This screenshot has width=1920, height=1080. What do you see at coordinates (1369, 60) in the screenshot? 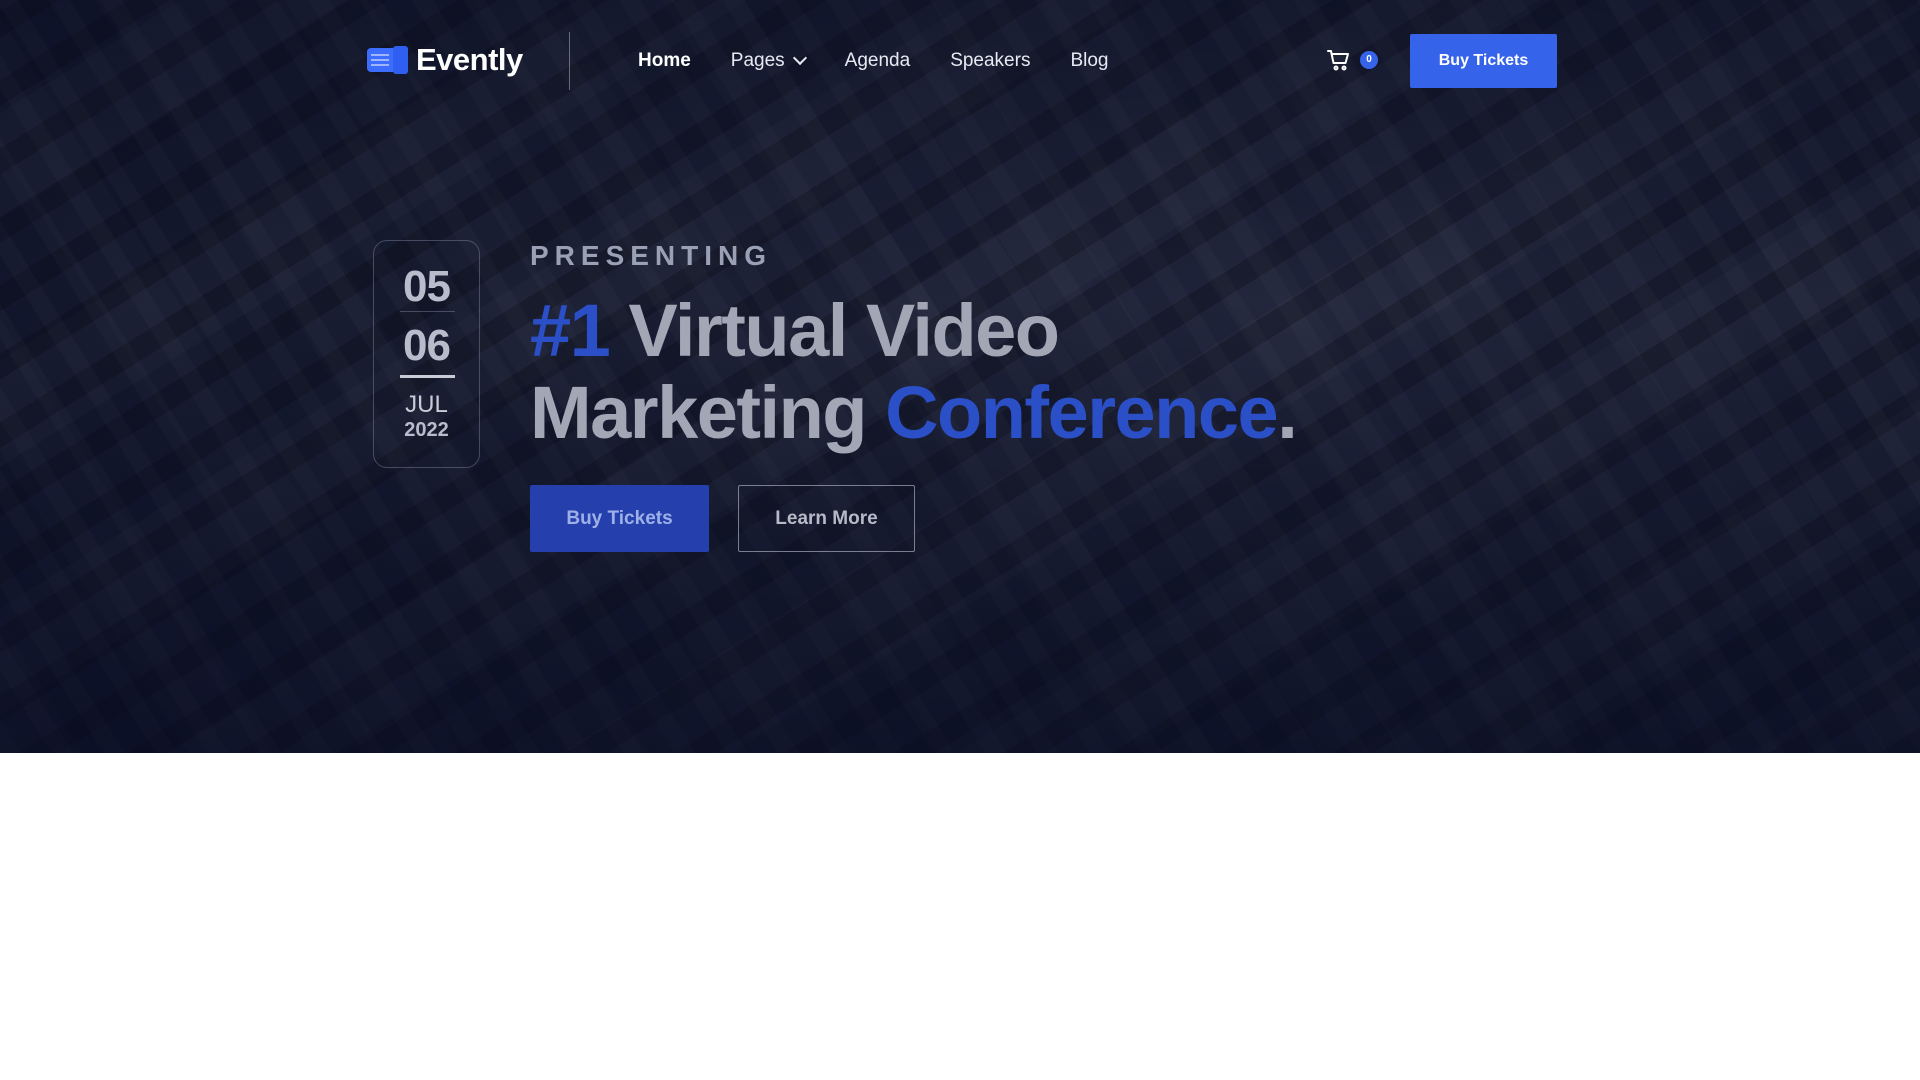
I see `cart-count-badge: 0` at bounding box center [1369, 60].